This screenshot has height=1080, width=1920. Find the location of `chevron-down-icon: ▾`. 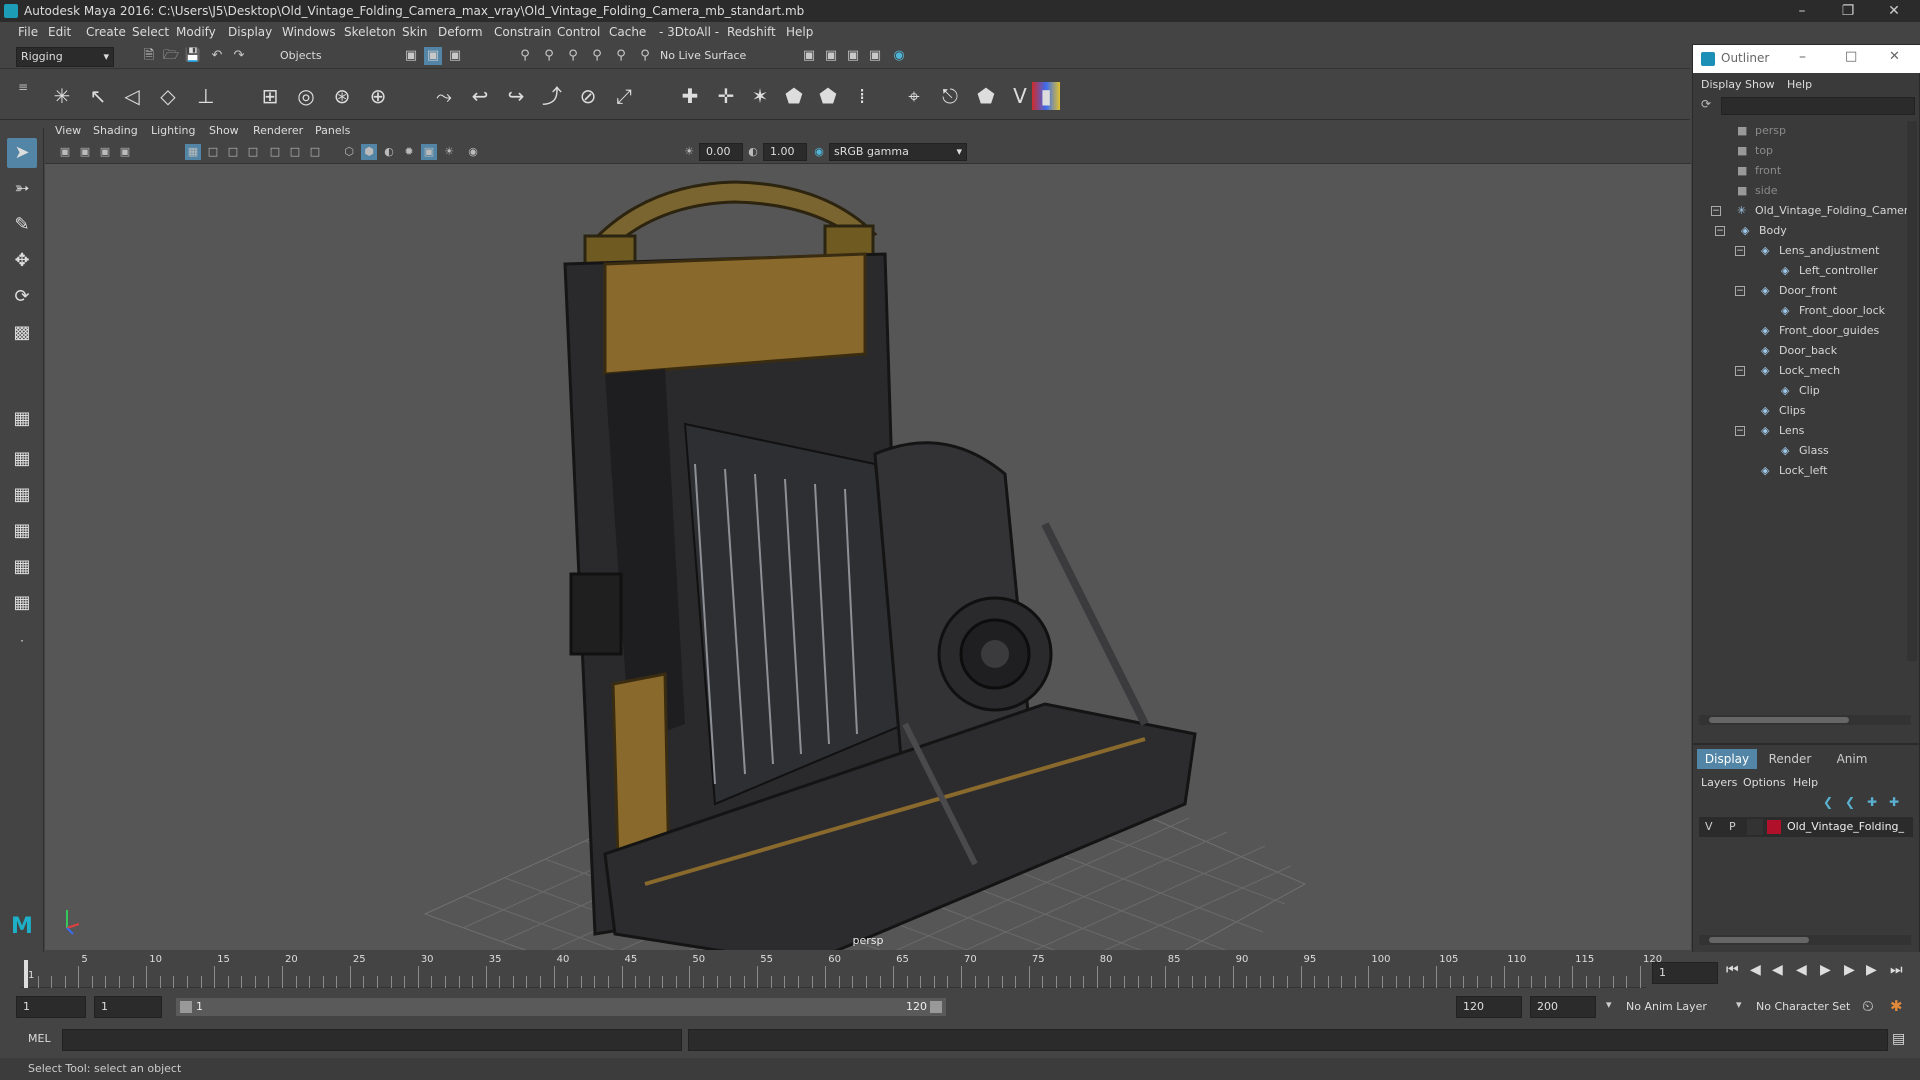

chevron-down-icon: ▾ is located at coordinates (1609, 1004).